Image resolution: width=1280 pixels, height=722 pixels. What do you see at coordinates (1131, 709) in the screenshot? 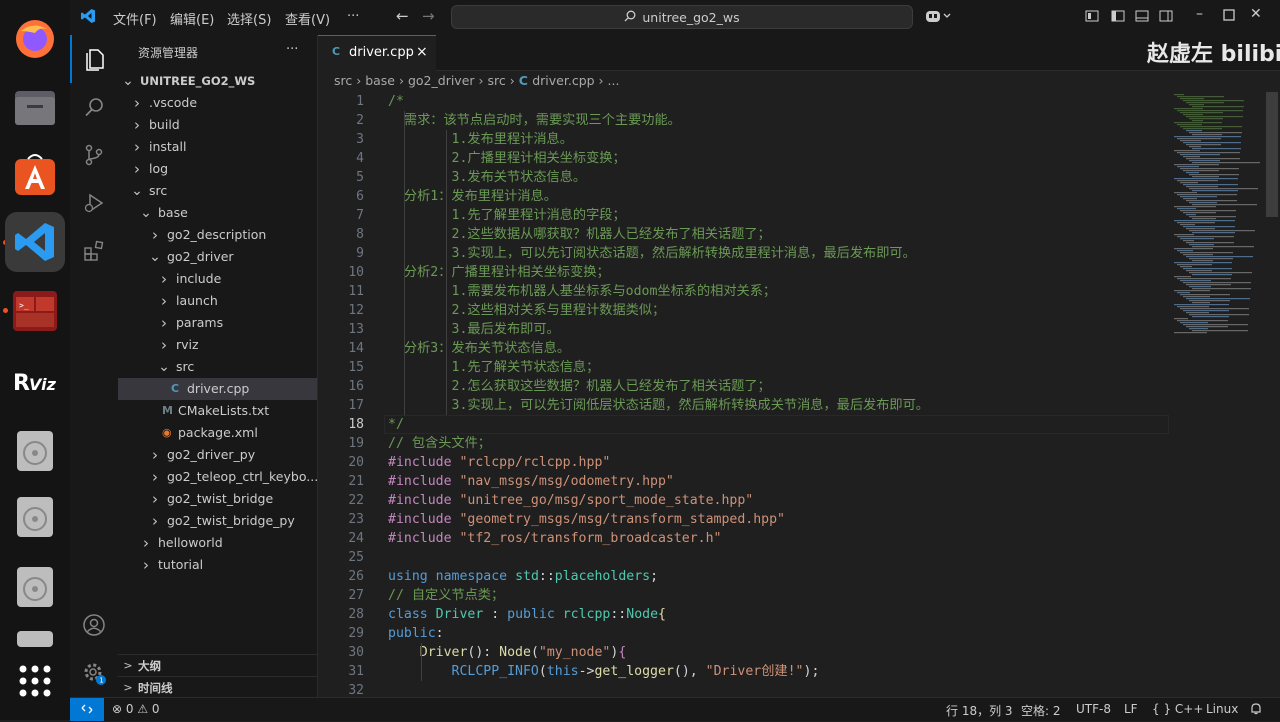
I see `end-of-line: LF` at bounding box center [1131, 709].